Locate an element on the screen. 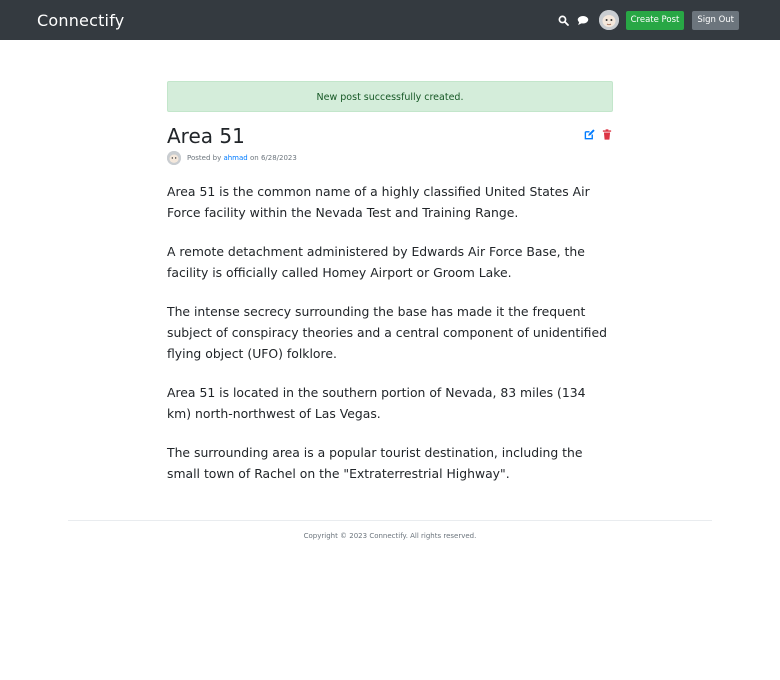 This screenshot has width=780, height=680. sign-out-button: Sign Out is located at coordinates (715, 20).